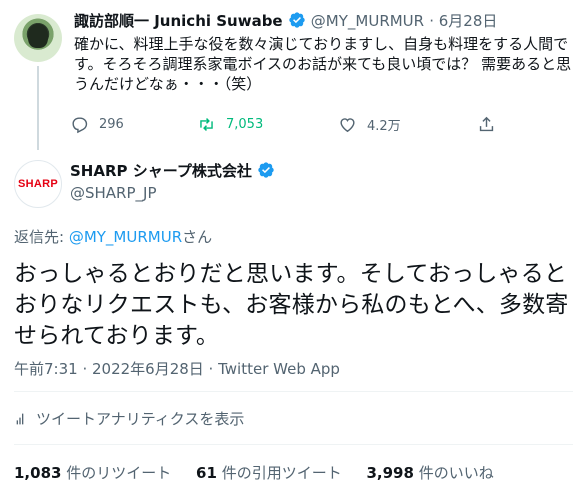 The height and width of the screenshot is (499, 587). Describe the element at coordinates (390, 473) in the screenshot. I see `likes-value: 3,998` at that location.